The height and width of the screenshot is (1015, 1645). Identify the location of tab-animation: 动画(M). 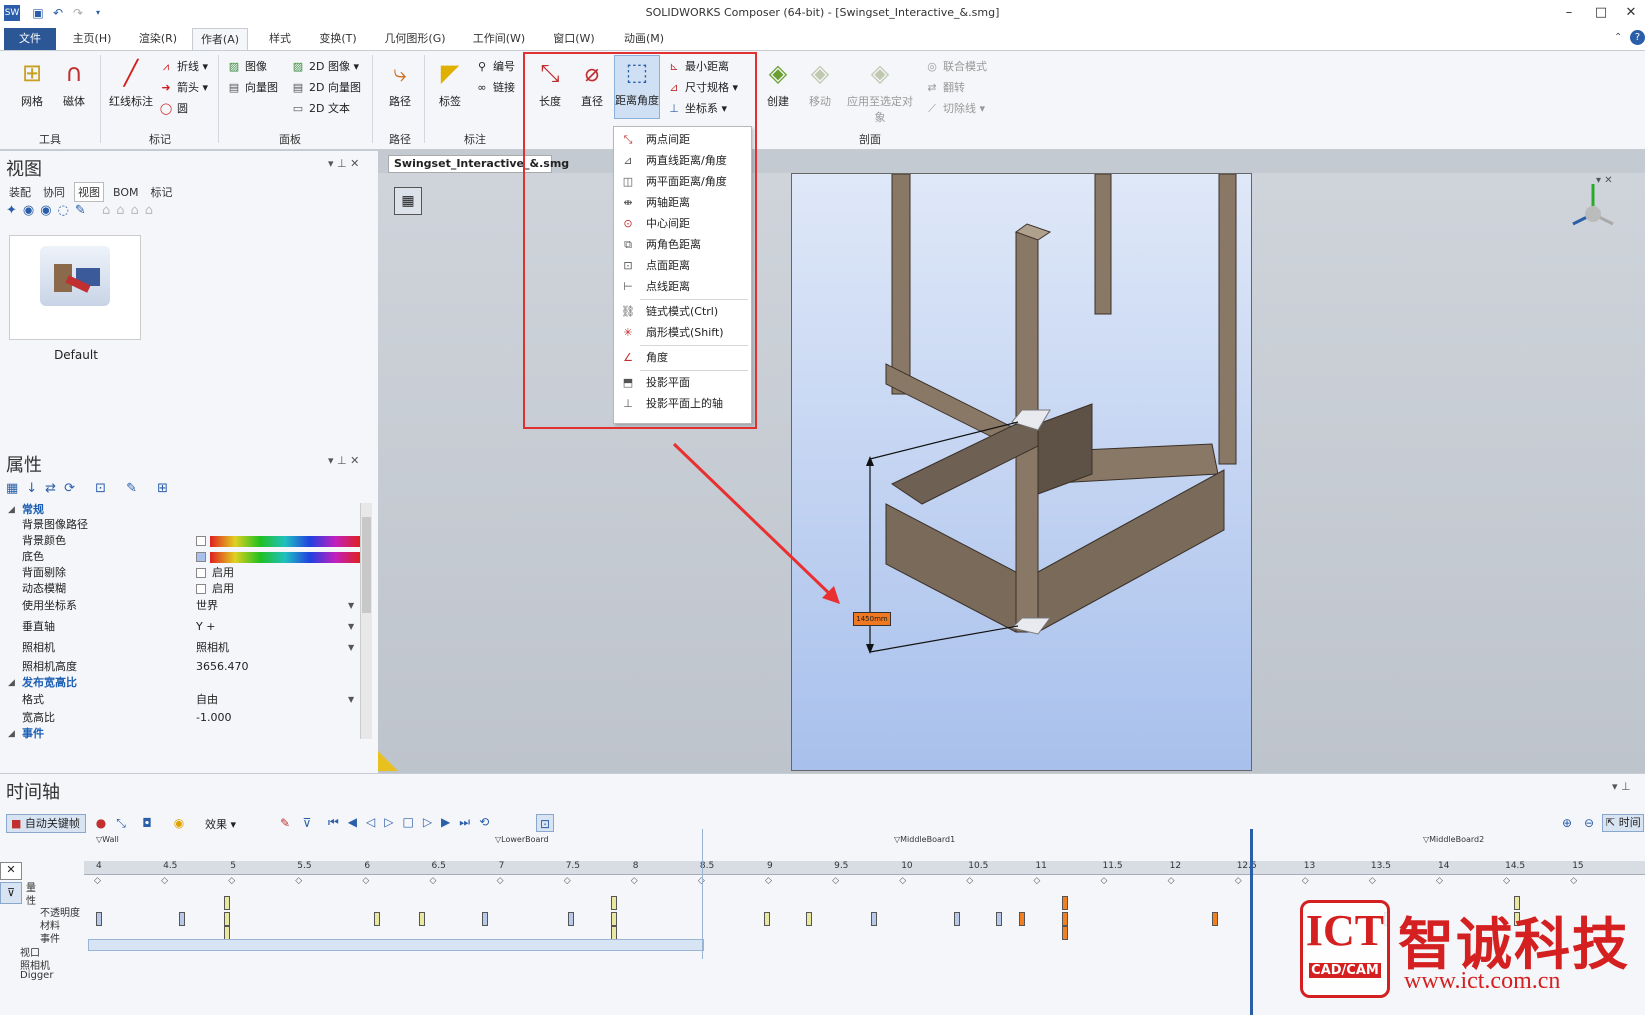
(644, 39).